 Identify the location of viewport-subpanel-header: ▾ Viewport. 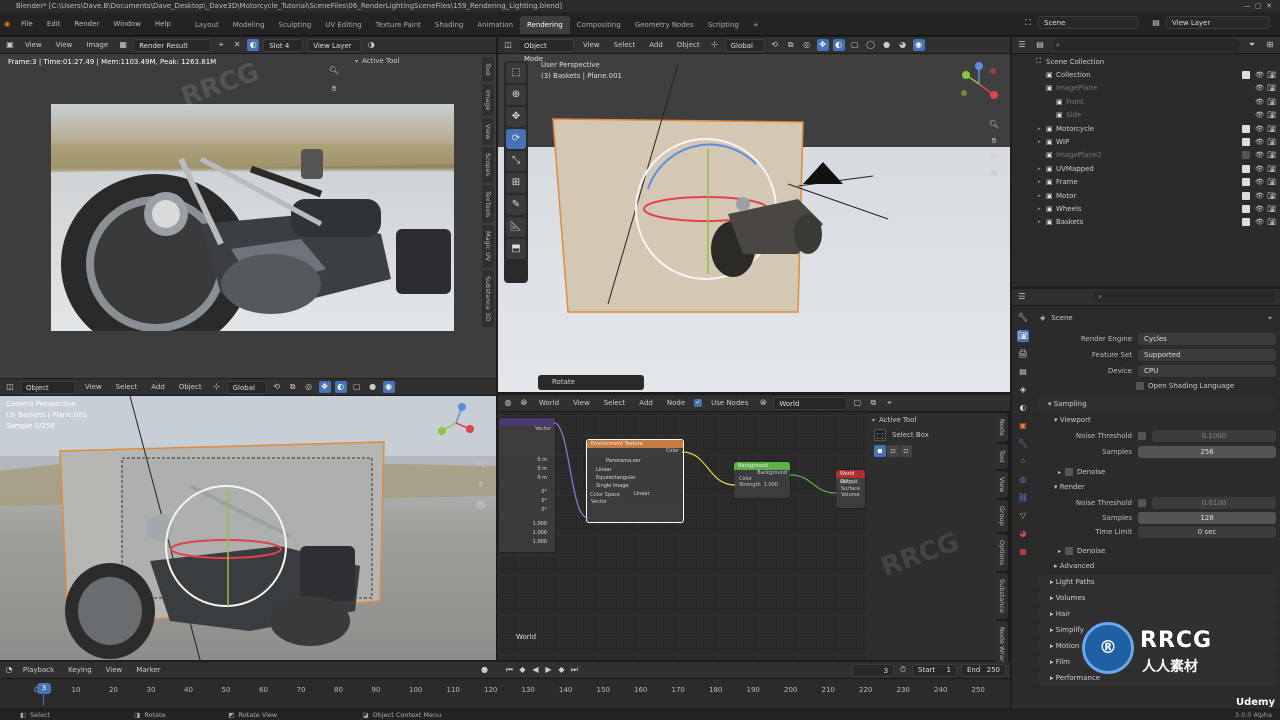
(1157, 420).